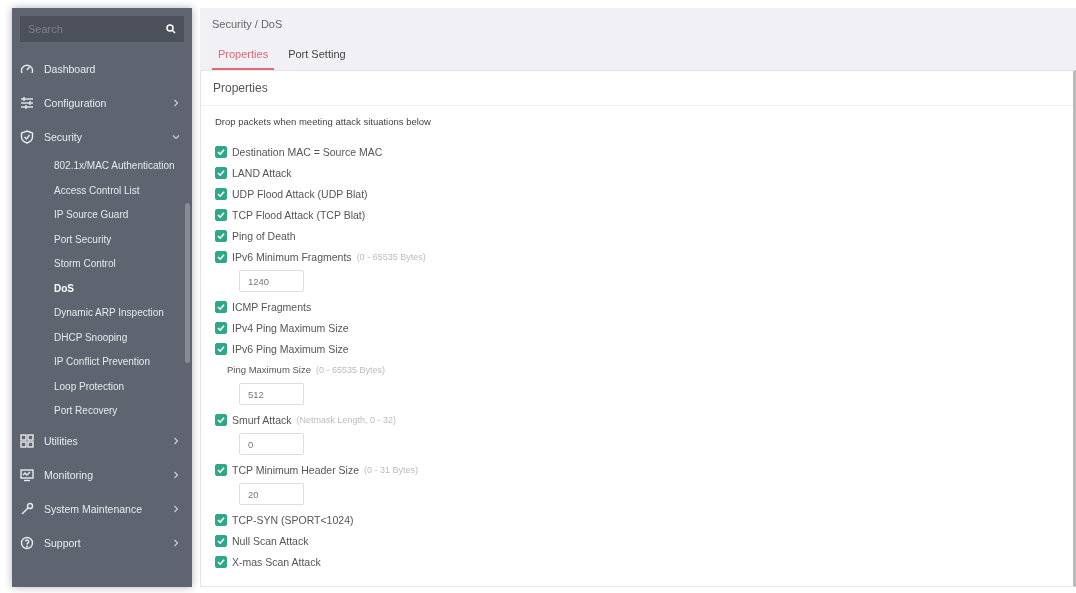 The height and width of the screenshot is (593, 1076). I want to click on nav-item: Monitoring, so click(102, 474).